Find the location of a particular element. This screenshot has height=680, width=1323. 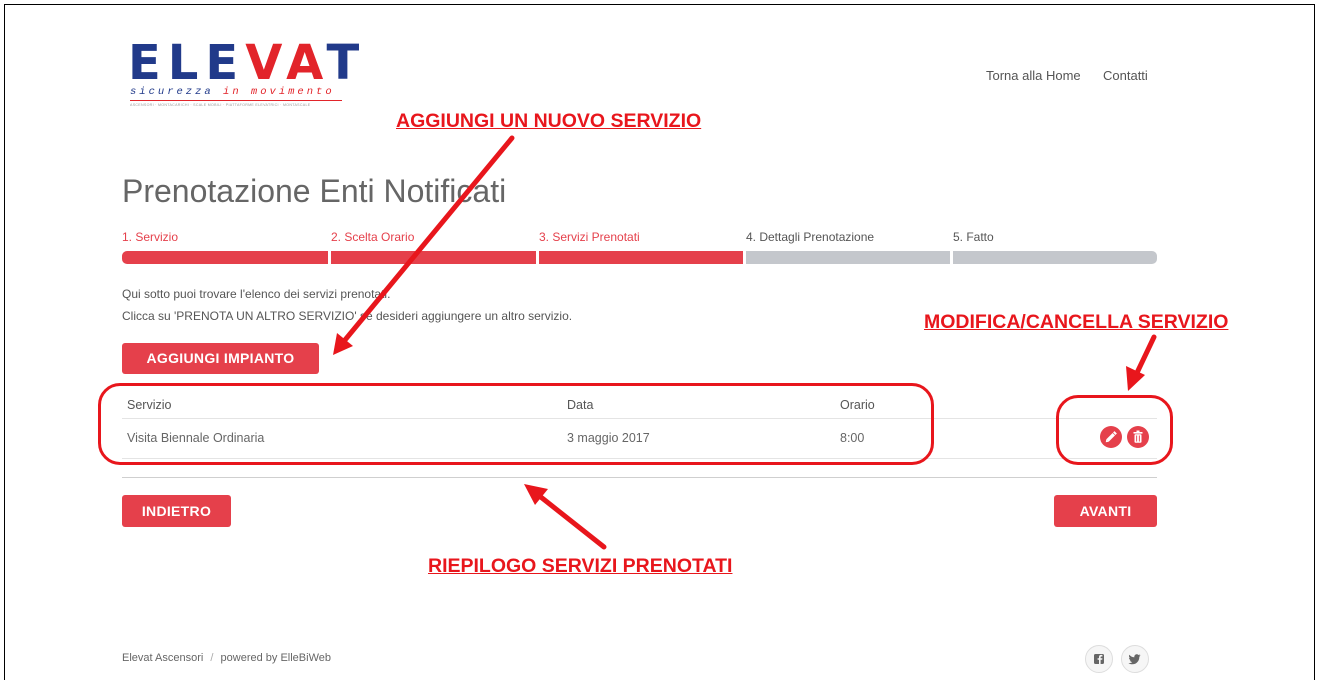

arrow-to-add-button is located at coordinates (426, 242).